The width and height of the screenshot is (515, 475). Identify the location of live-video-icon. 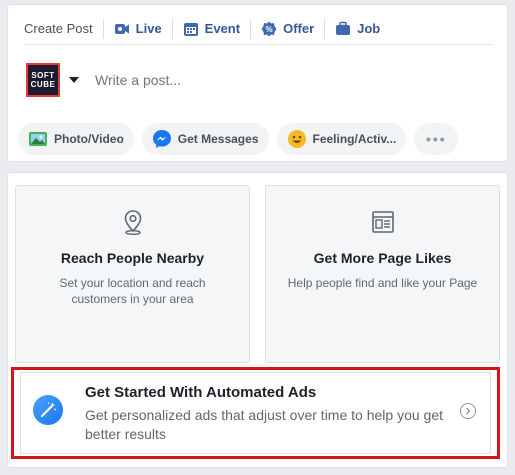
(122, 29).